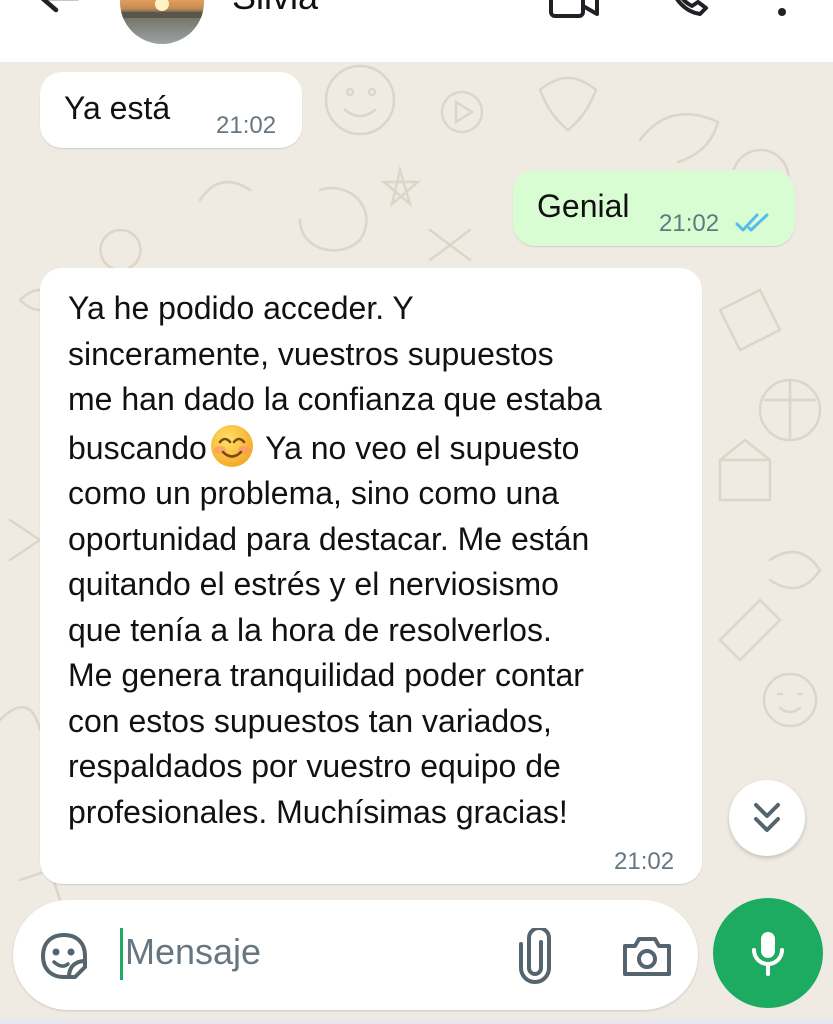 The image size is (833, 1024). I want to click on back-arrow-icon, so click(58, 10).